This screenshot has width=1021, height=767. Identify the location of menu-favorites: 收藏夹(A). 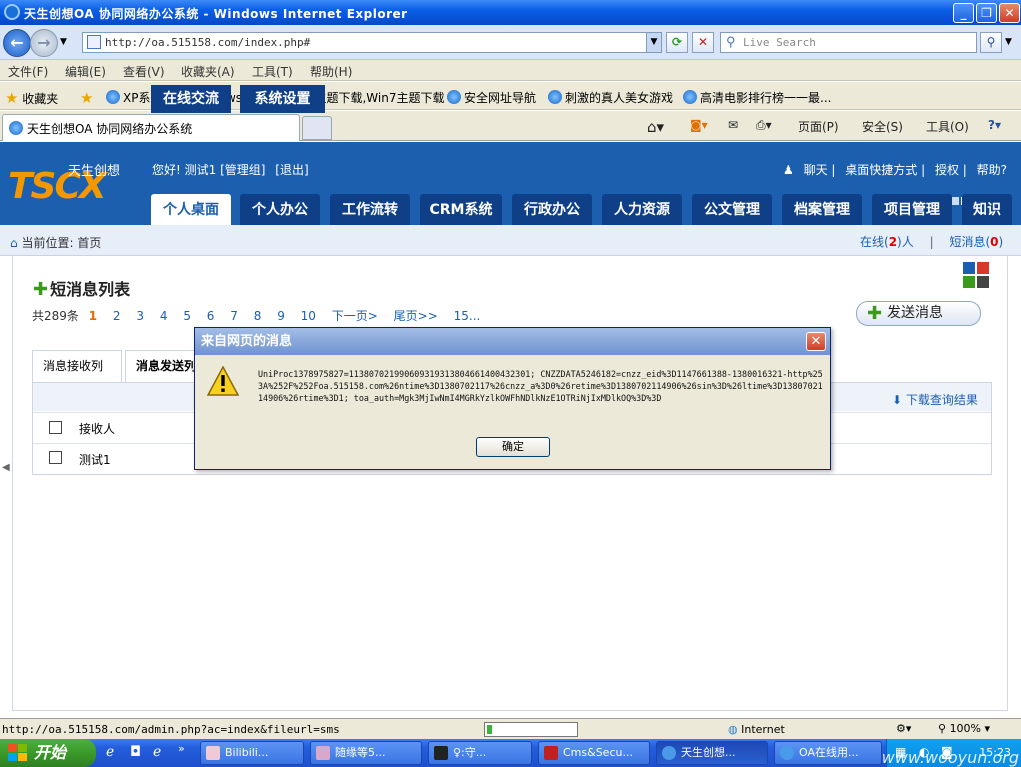
(208, 71).